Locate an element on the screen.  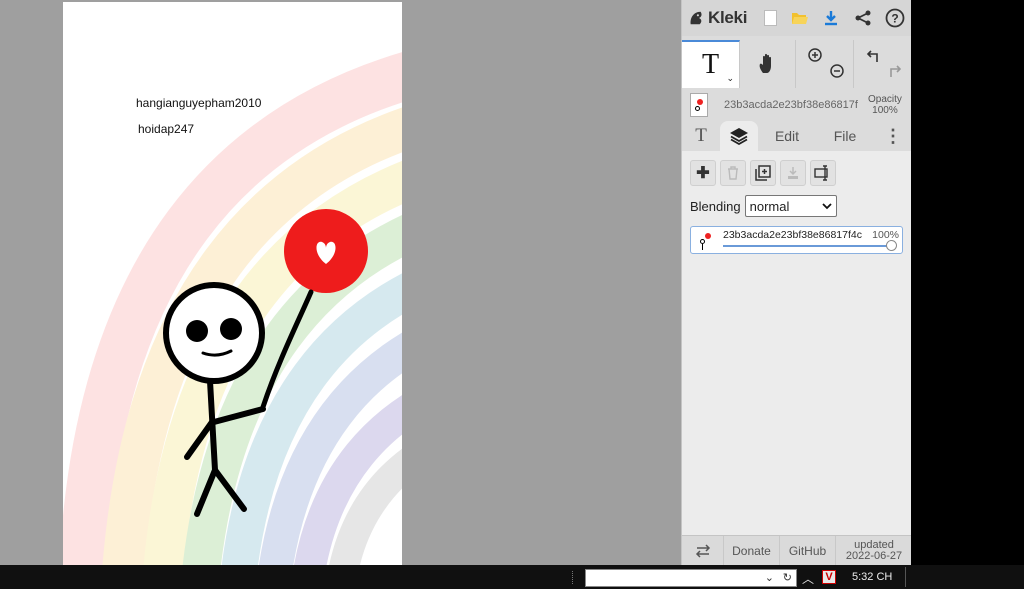
canvas-text-2: hoidap247 is located at coordinates (166, 129).